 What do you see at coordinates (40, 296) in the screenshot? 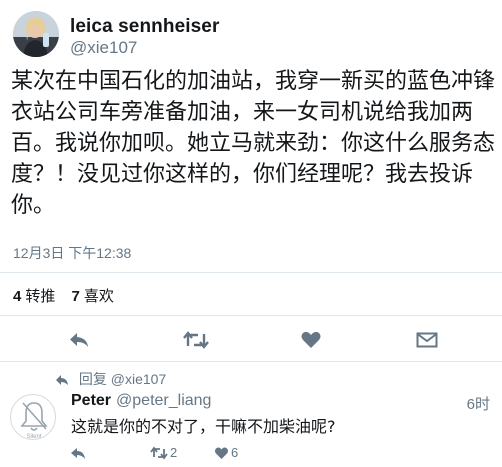
I see `retweet-stat-label: 转推` at bounding box center [40, 296].